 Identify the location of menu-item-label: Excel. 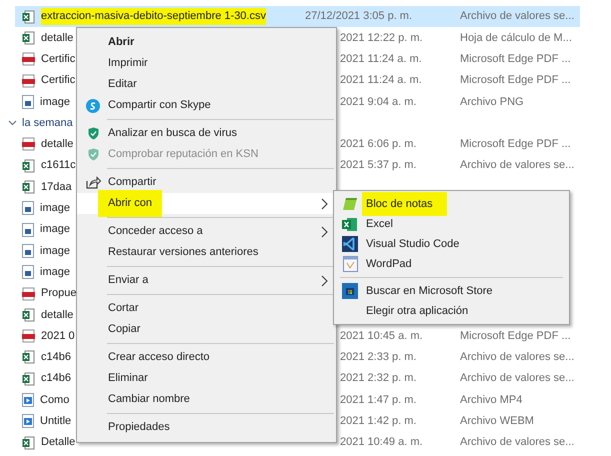
(379, 224).